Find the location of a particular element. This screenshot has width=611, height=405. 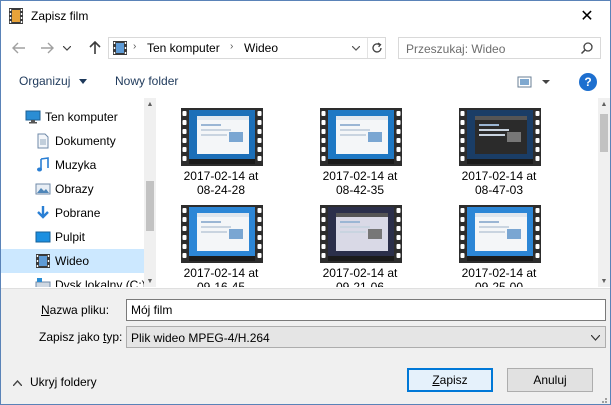

save-as-type-label: Zapisz jako typ: is located at coordinates (81, 337).